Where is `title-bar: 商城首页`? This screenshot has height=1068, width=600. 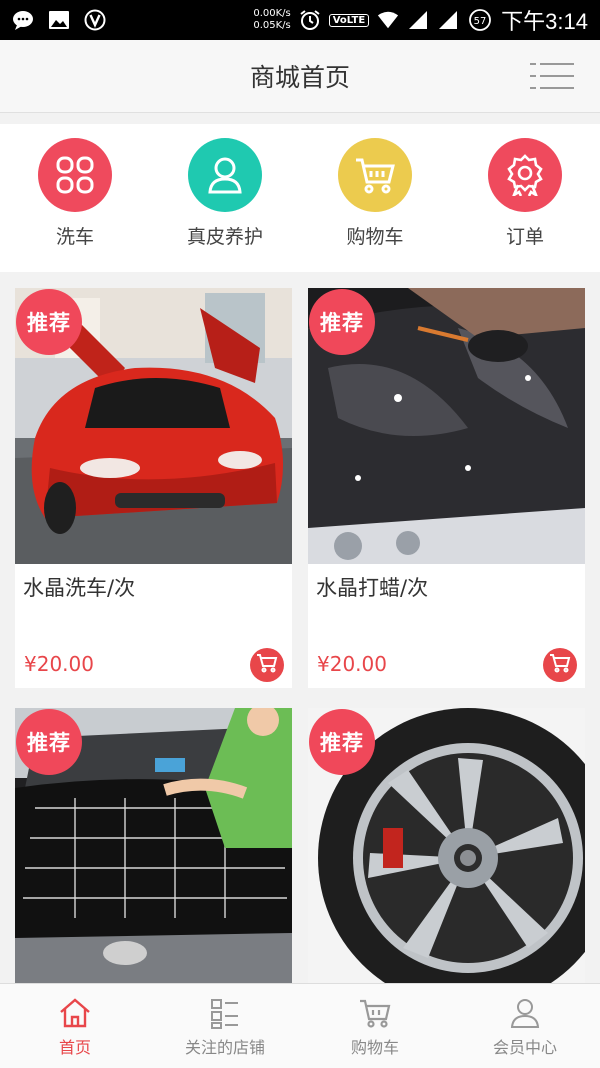
title-bar: 商城首页 is located at coordinates (300, 76).